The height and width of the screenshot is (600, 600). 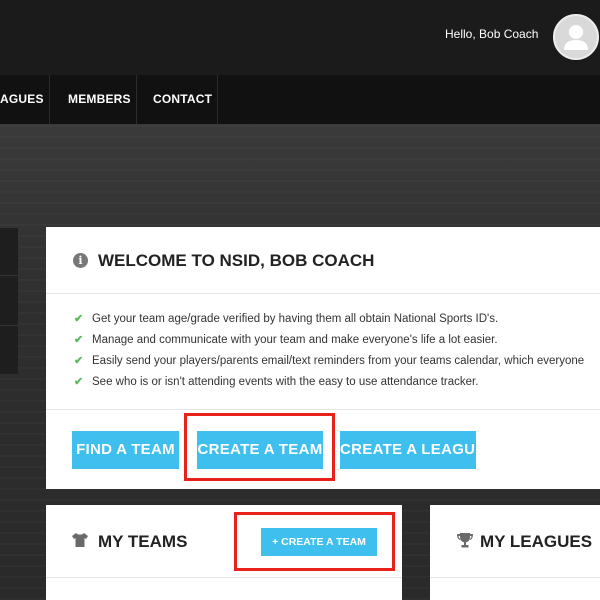 I want to click on divider, so click(x=323, y=409).